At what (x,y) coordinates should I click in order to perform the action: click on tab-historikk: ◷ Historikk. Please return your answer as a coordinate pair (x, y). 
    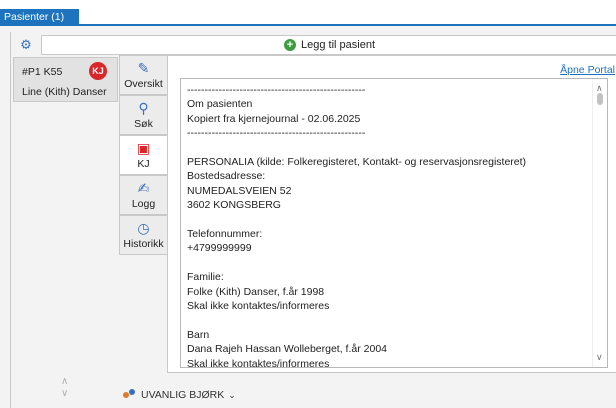
    Looking at the image, I should click on (143, 235).